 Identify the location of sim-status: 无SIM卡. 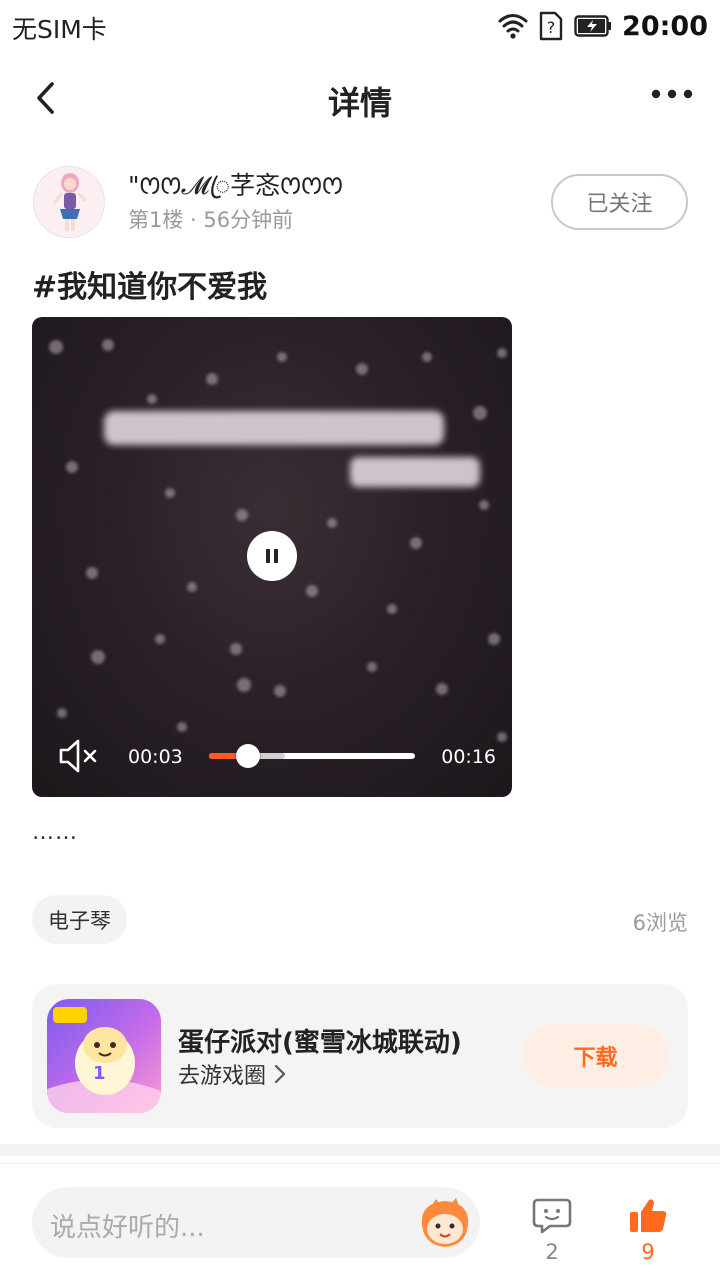
(59, 29).